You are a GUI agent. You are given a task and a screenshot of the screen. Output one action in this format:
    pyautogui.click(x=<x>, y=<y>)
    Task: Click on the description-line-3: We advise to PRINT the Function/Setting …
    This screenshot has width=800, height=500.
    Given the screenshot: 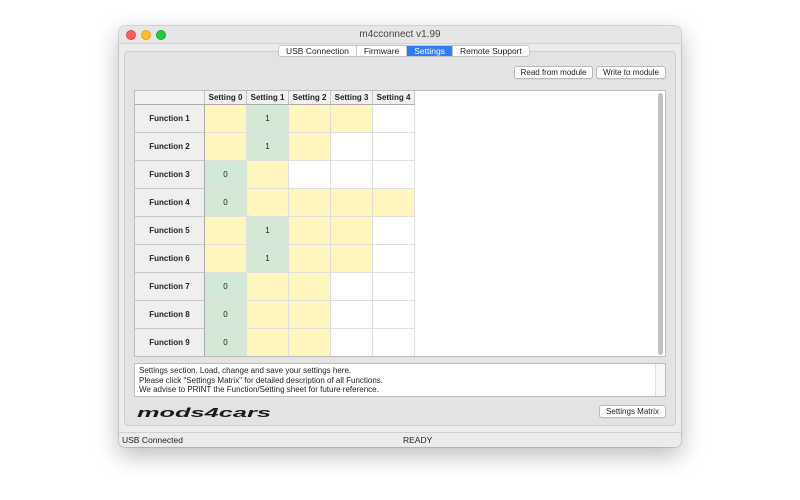 What is the action you would take?
    pyautogui.click(x=259, y=389)
    